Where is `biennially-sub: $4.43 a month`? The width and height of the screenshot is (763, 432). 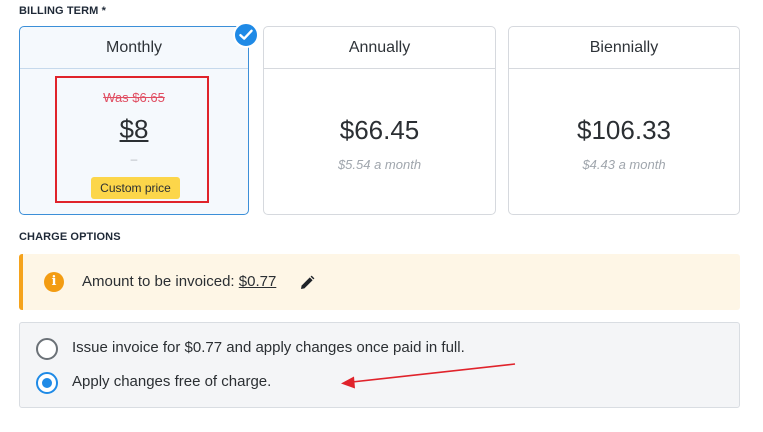 biennially-sub: $4.43 a month is located at coordinates (624, 164).